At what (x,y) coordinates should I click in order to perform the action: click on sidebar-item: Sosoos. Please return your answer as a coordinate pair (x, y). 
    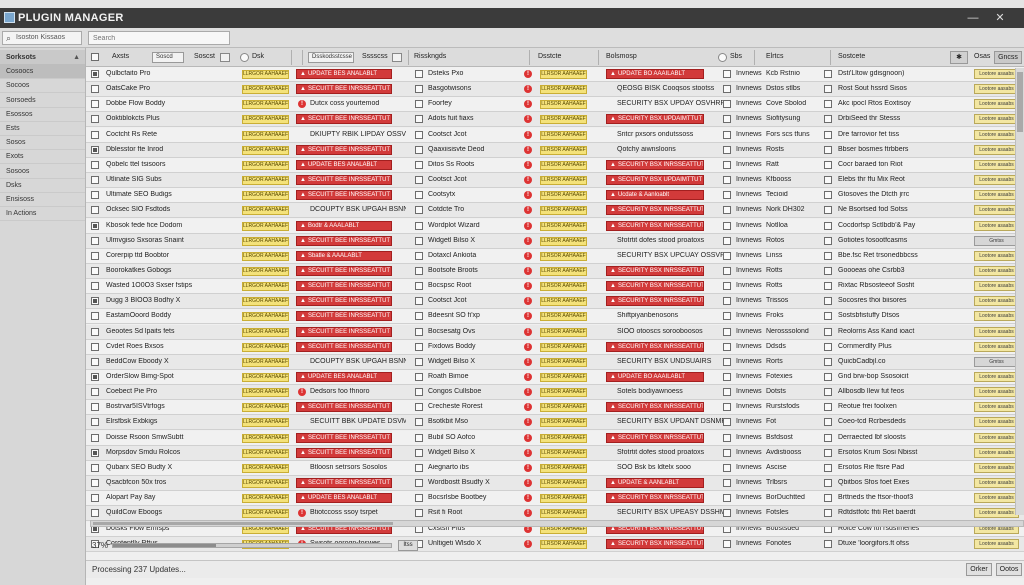
    Looking at the image, I should click on (42, 171).